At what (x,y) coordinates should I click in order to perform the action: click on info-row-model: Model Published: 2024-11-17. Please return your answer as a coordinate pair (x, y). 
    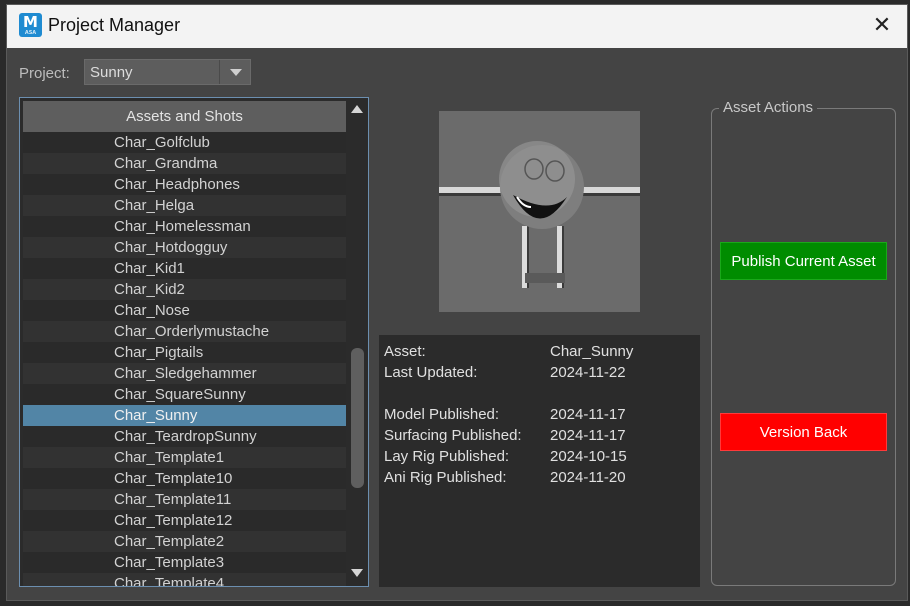
    Looking at the image, I should click on (505, 414).